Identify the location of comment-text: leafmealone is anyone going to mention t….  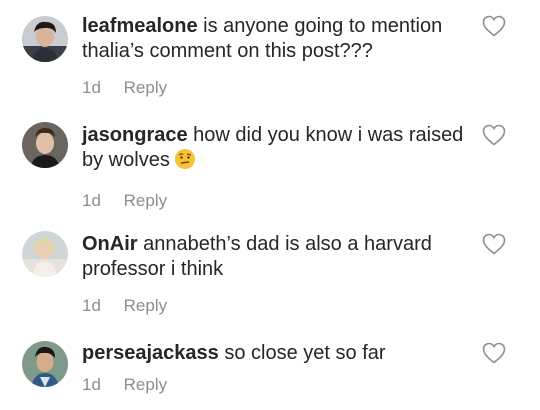
(277, 39).